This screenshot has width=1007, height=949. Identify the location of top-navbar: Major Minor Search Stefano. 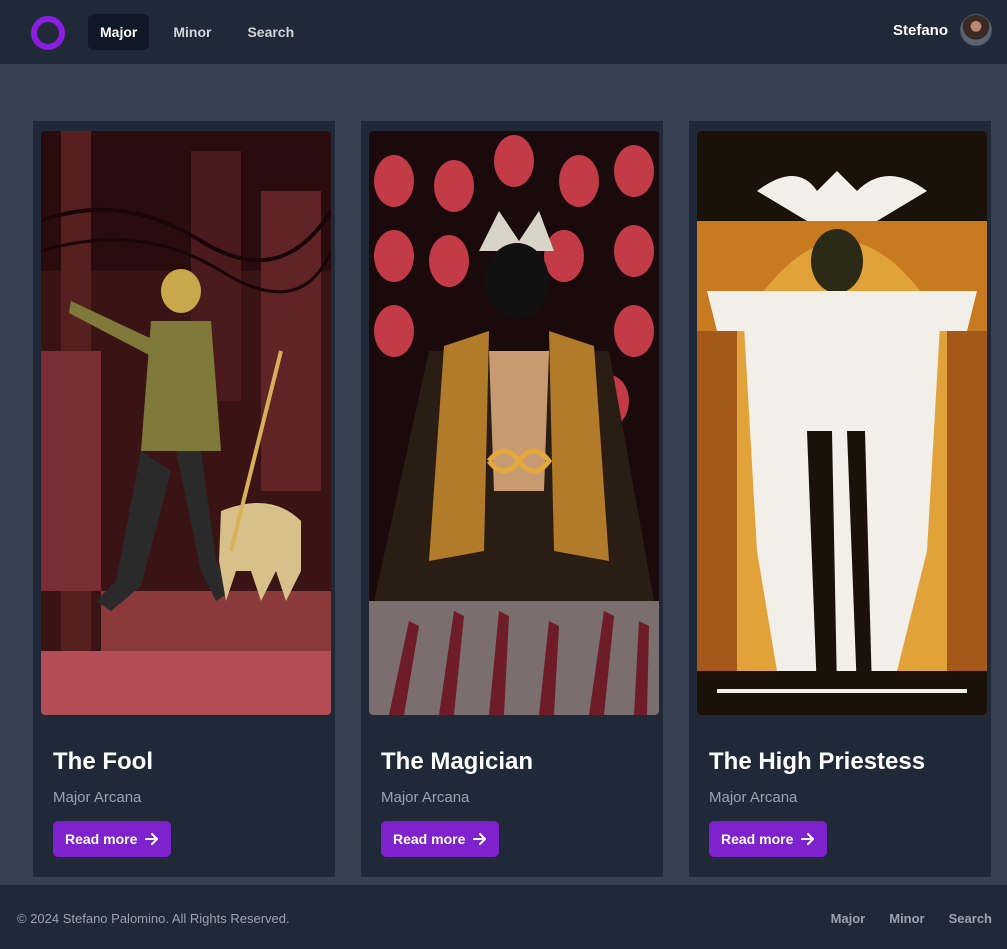
(503, 32).